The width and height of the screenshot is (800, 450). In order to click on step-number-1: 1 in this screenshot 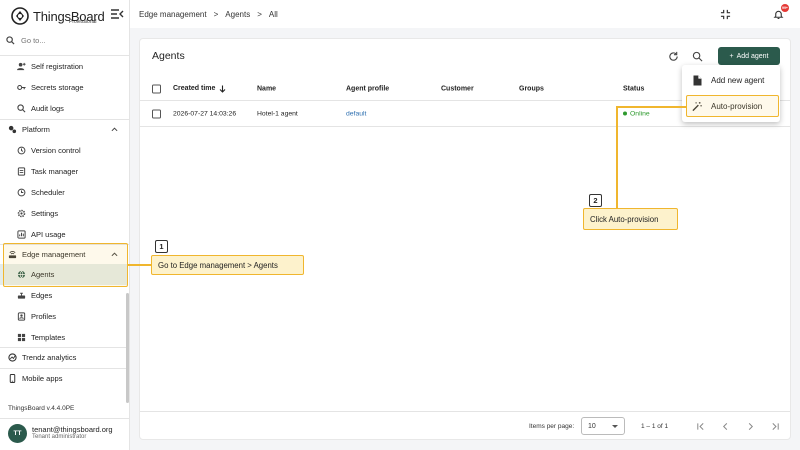, I will do `click(161, 246)`.